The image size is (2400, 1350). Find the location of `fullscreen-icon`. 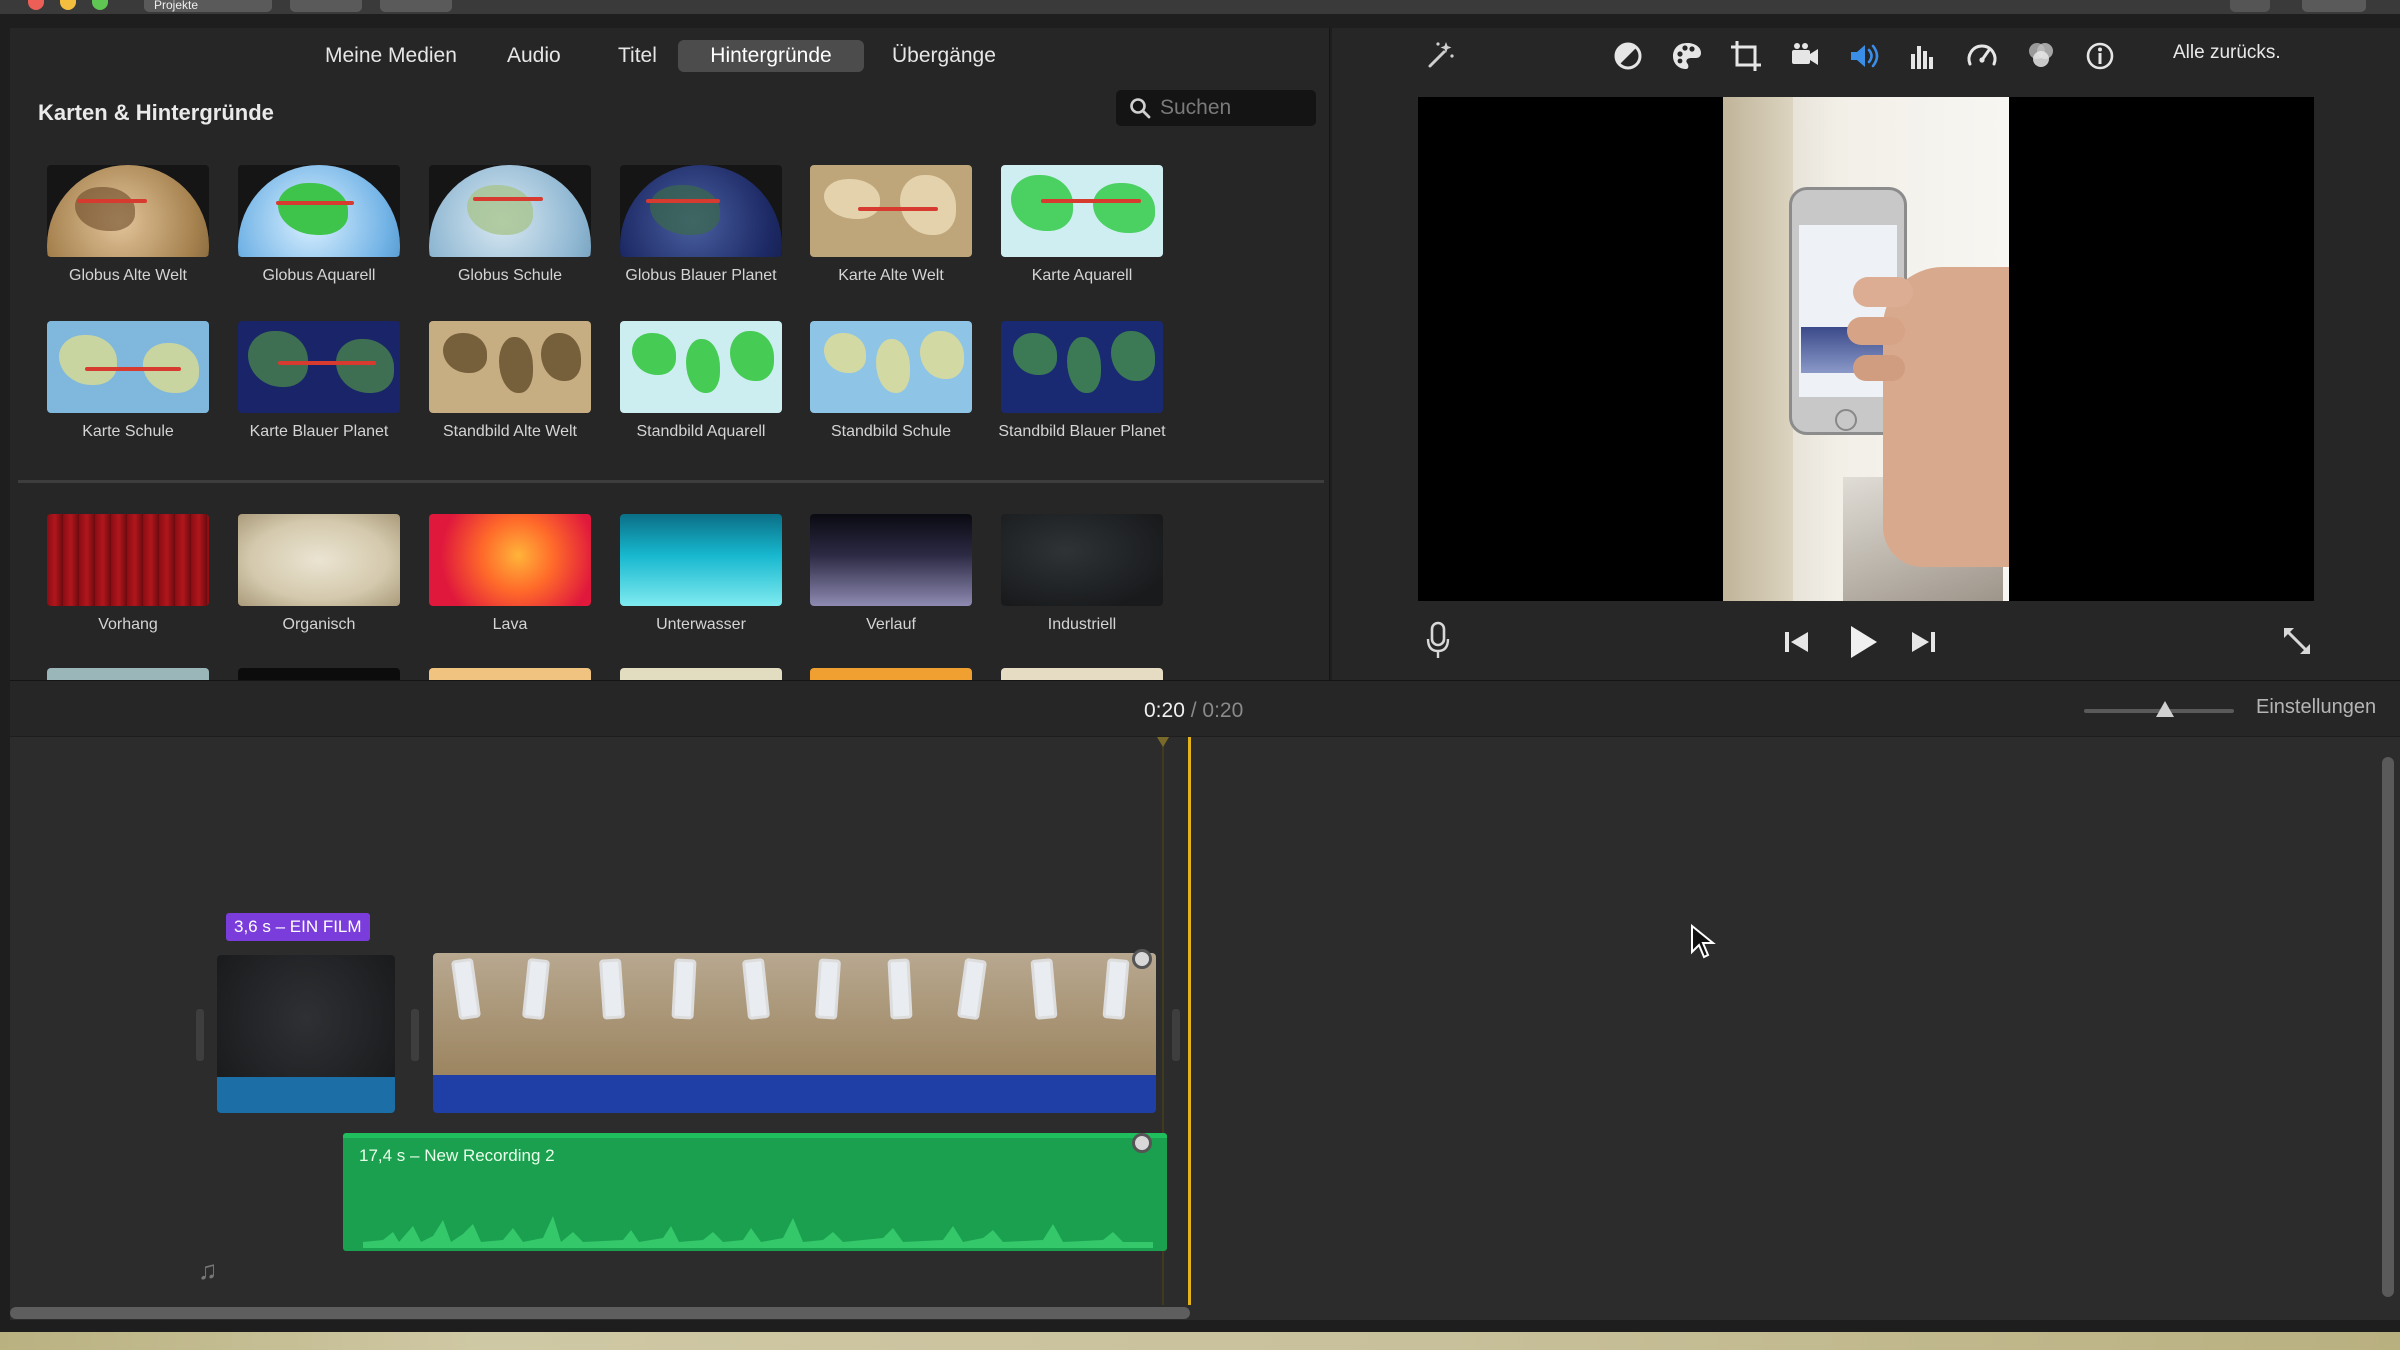

fullscreen-icon is located at coordinates (2297, 641).